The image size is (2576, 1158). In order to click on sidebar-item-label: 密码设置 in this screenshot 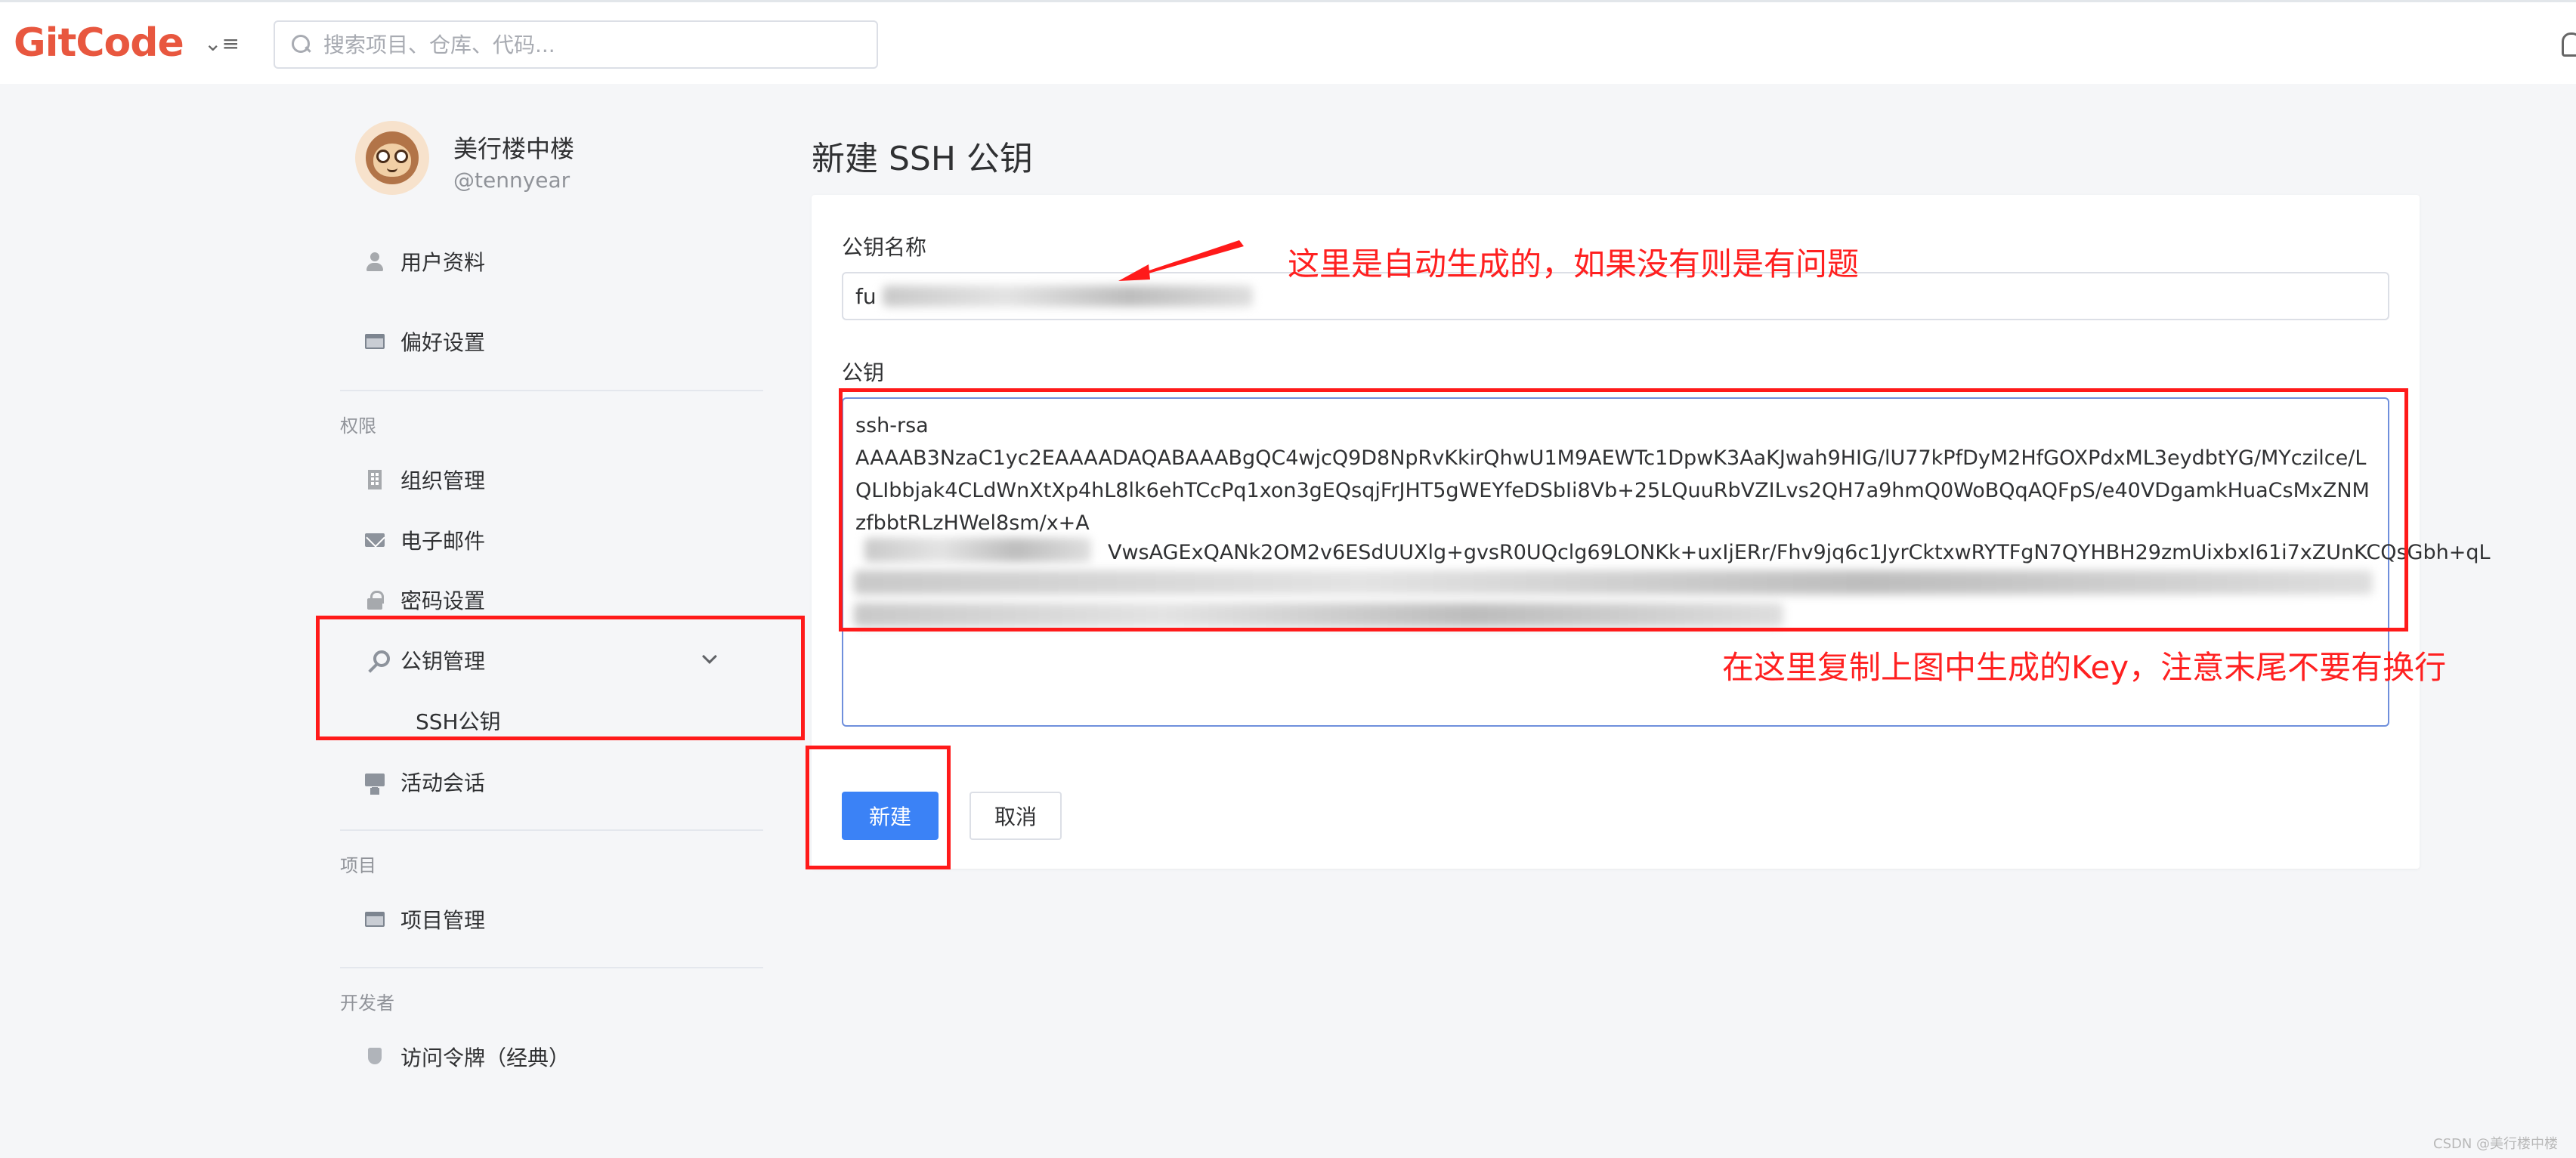, I will do `click(443, 600)`.